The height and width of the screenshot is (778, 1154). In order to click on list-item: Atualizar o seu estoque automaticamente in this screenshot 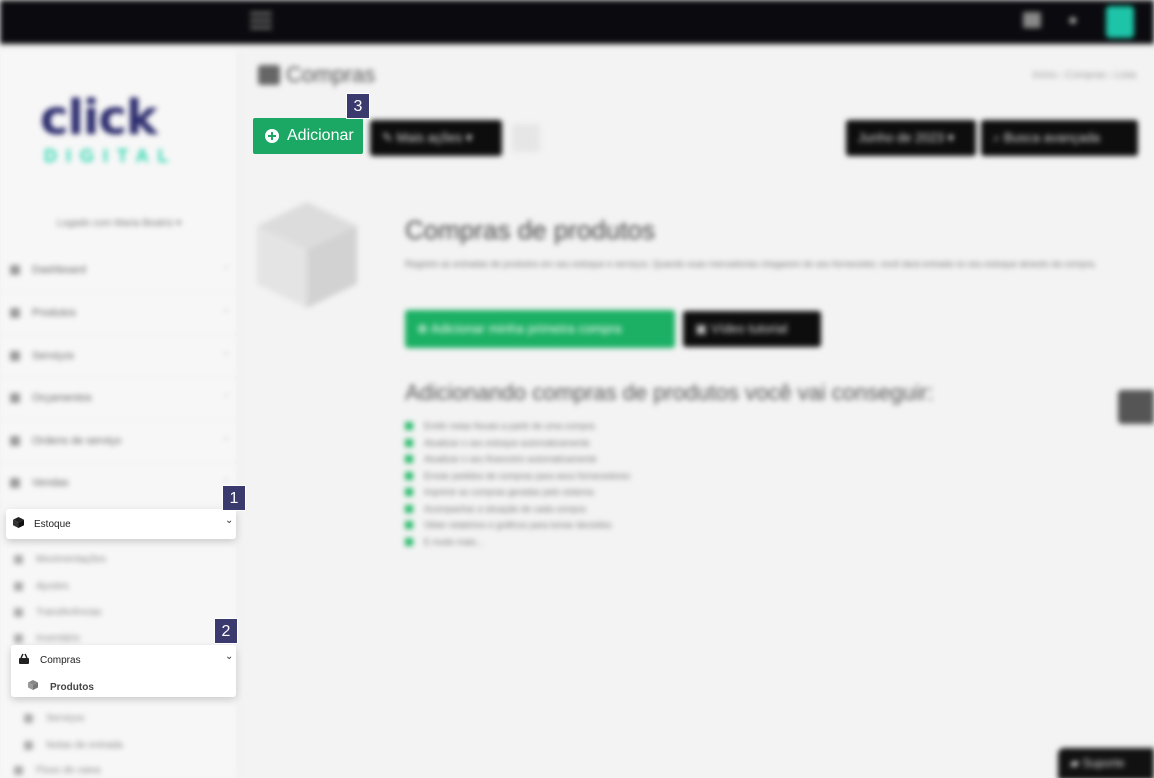, I will do `click(517, 443)`.